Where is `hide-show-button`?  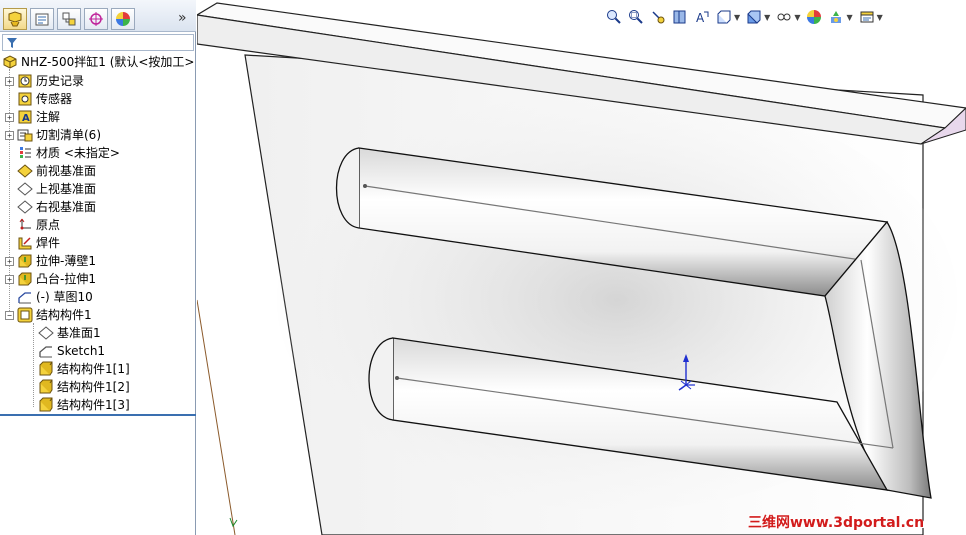 hide-show-button is located at coordinates (784, 17).